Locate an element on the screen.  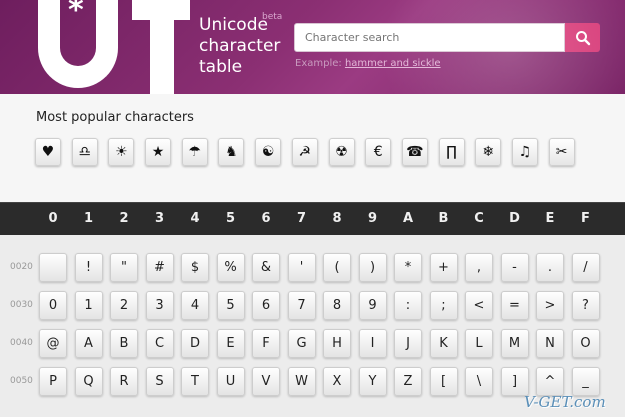
char-cell: @ is located at coordinates (53, 343).